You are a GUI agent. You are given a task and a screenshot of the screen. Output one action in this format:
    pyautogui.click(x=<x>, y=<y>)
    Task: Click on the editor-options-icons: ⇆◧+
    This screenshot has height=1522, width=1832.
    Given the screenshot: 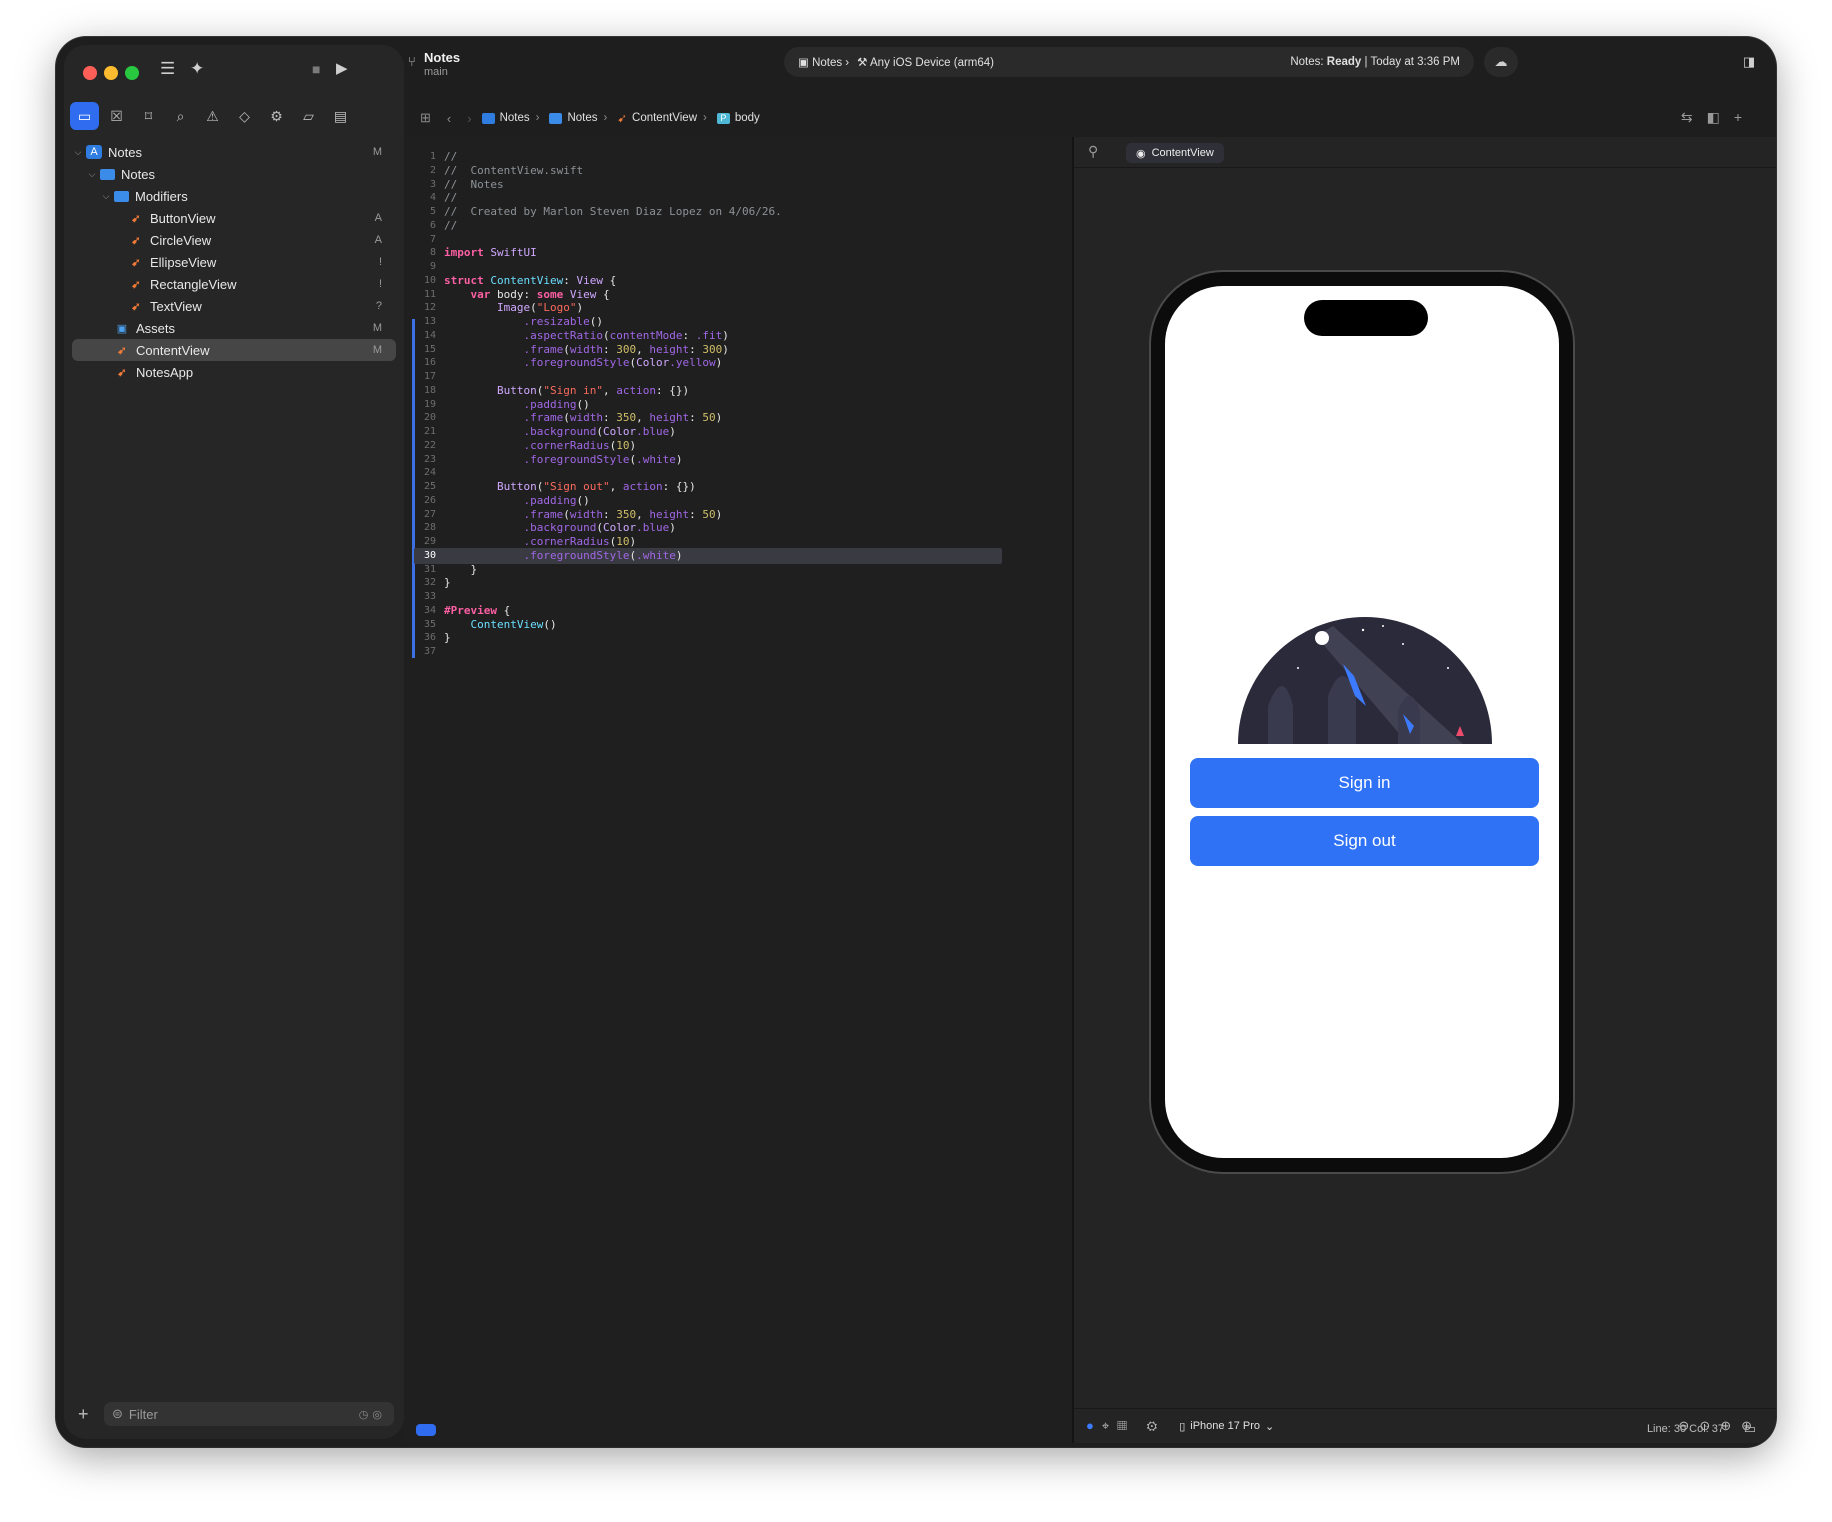 What is the action you would take?
    pyautogui.click(x=1718, y=117)
    